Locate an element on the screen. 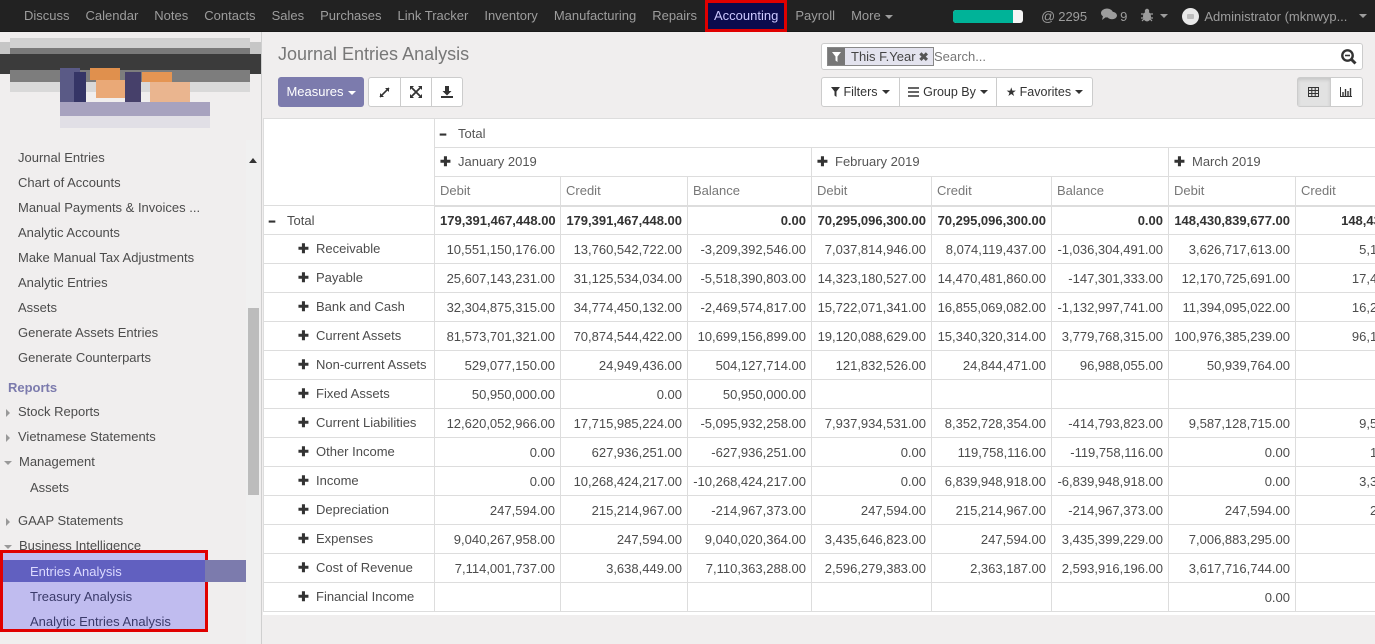 This screenshot has height=644, width=1375. search-bar: This F.Year ✖ is located at coordinates (1092, 56).